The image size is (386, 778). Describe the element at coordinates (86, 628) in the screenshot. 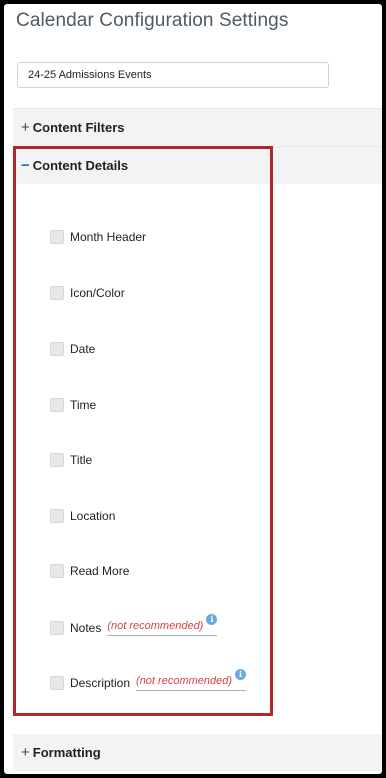

I see `checkbox-label: Notes` at that location.